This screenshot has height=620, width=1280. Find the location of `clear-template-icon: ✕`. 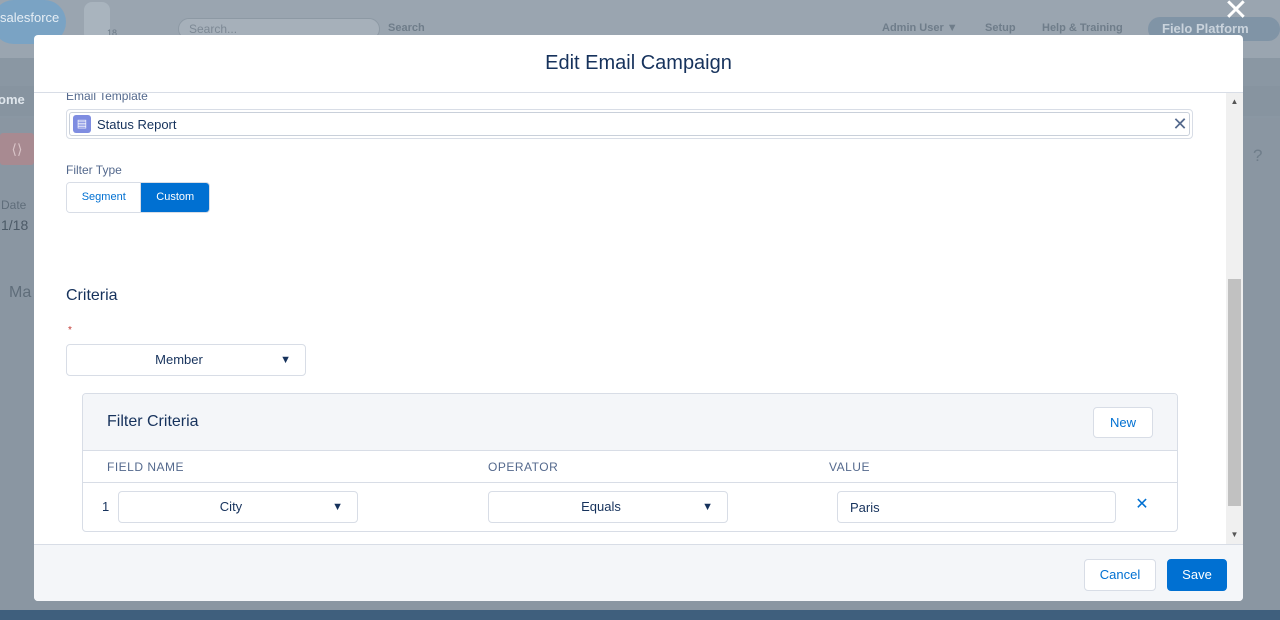

clear-template-icon: ✕ is located at coordinates (1180, 124).